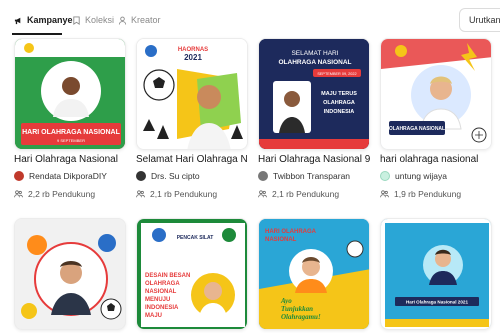 Image resolution: width=500 pixels, height=333 pixels. I want to click on tab-koleksi: Koleksi, so click(93, 20).